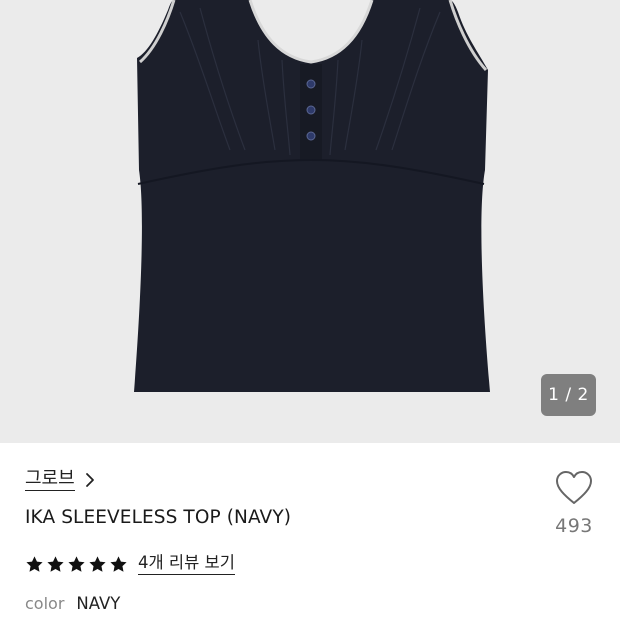  What do you see at coordinates (50, 479) in the screenshot?
I see `brand-name: 그로브` at bounding box center [50, 479].